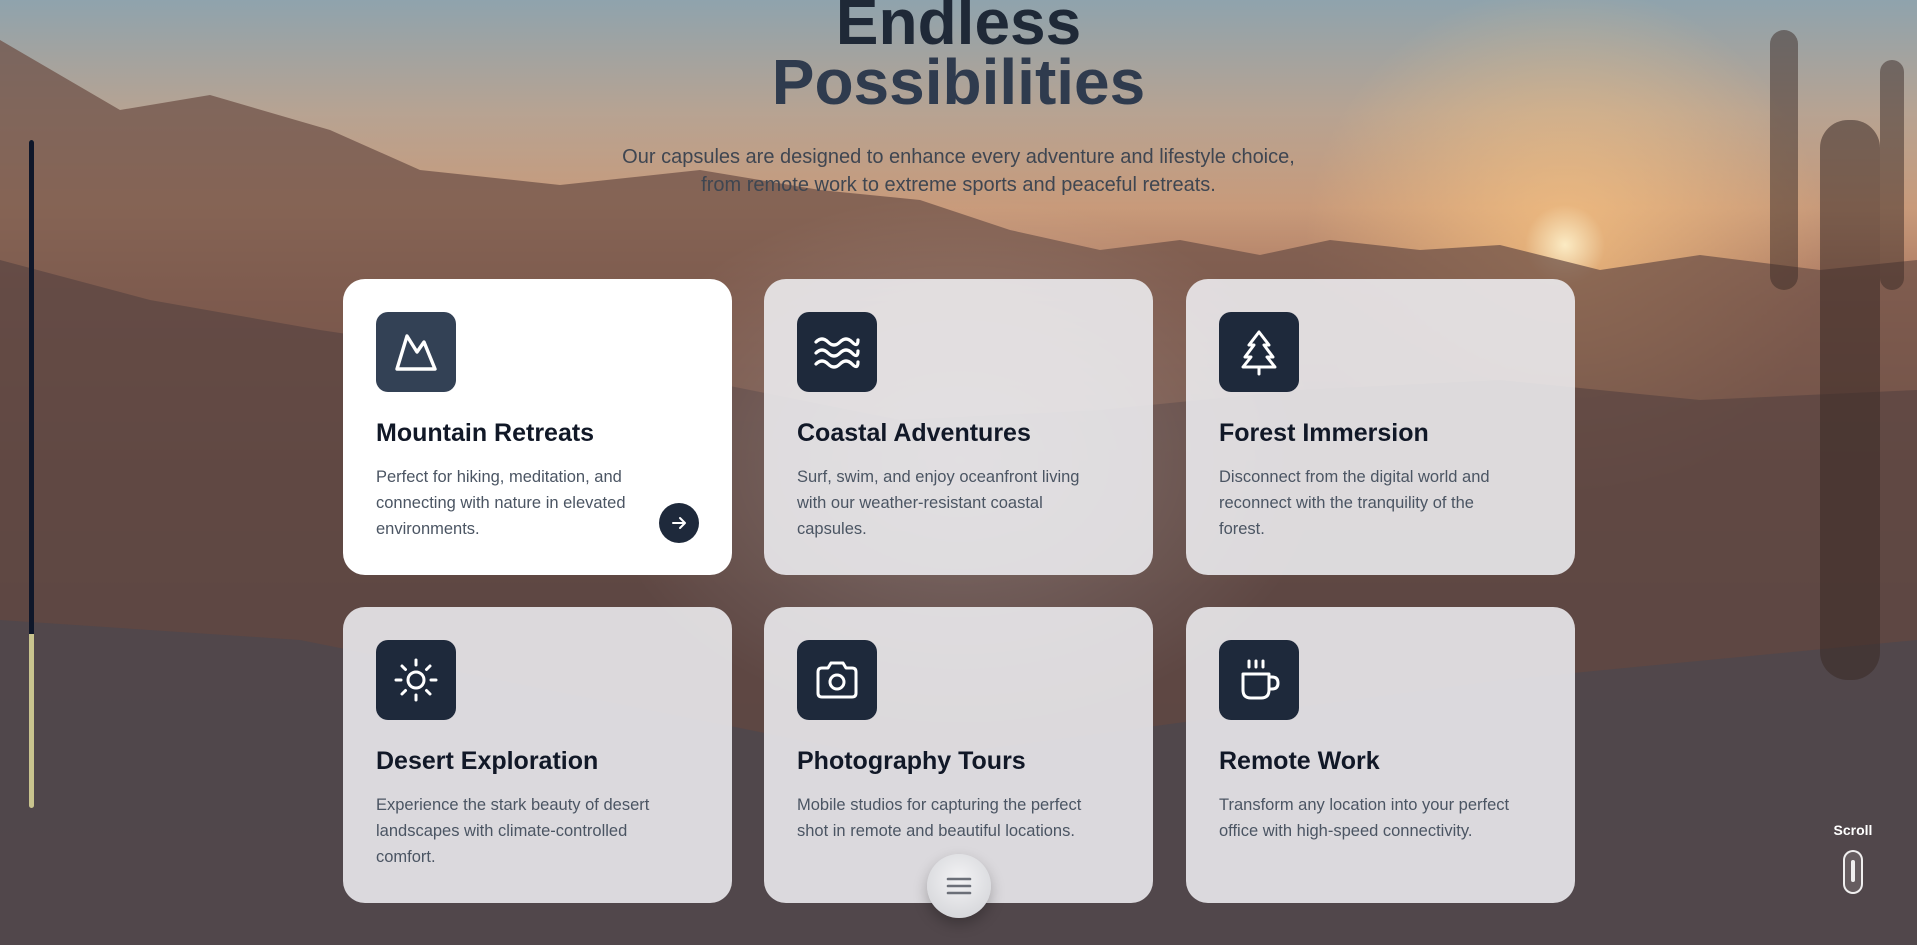 The width and height of the screenshot is (1917, 945). Describe the element at coordinates (914, 433) in the screenshot. I see `card-title: Coastal Adventures` at that location.